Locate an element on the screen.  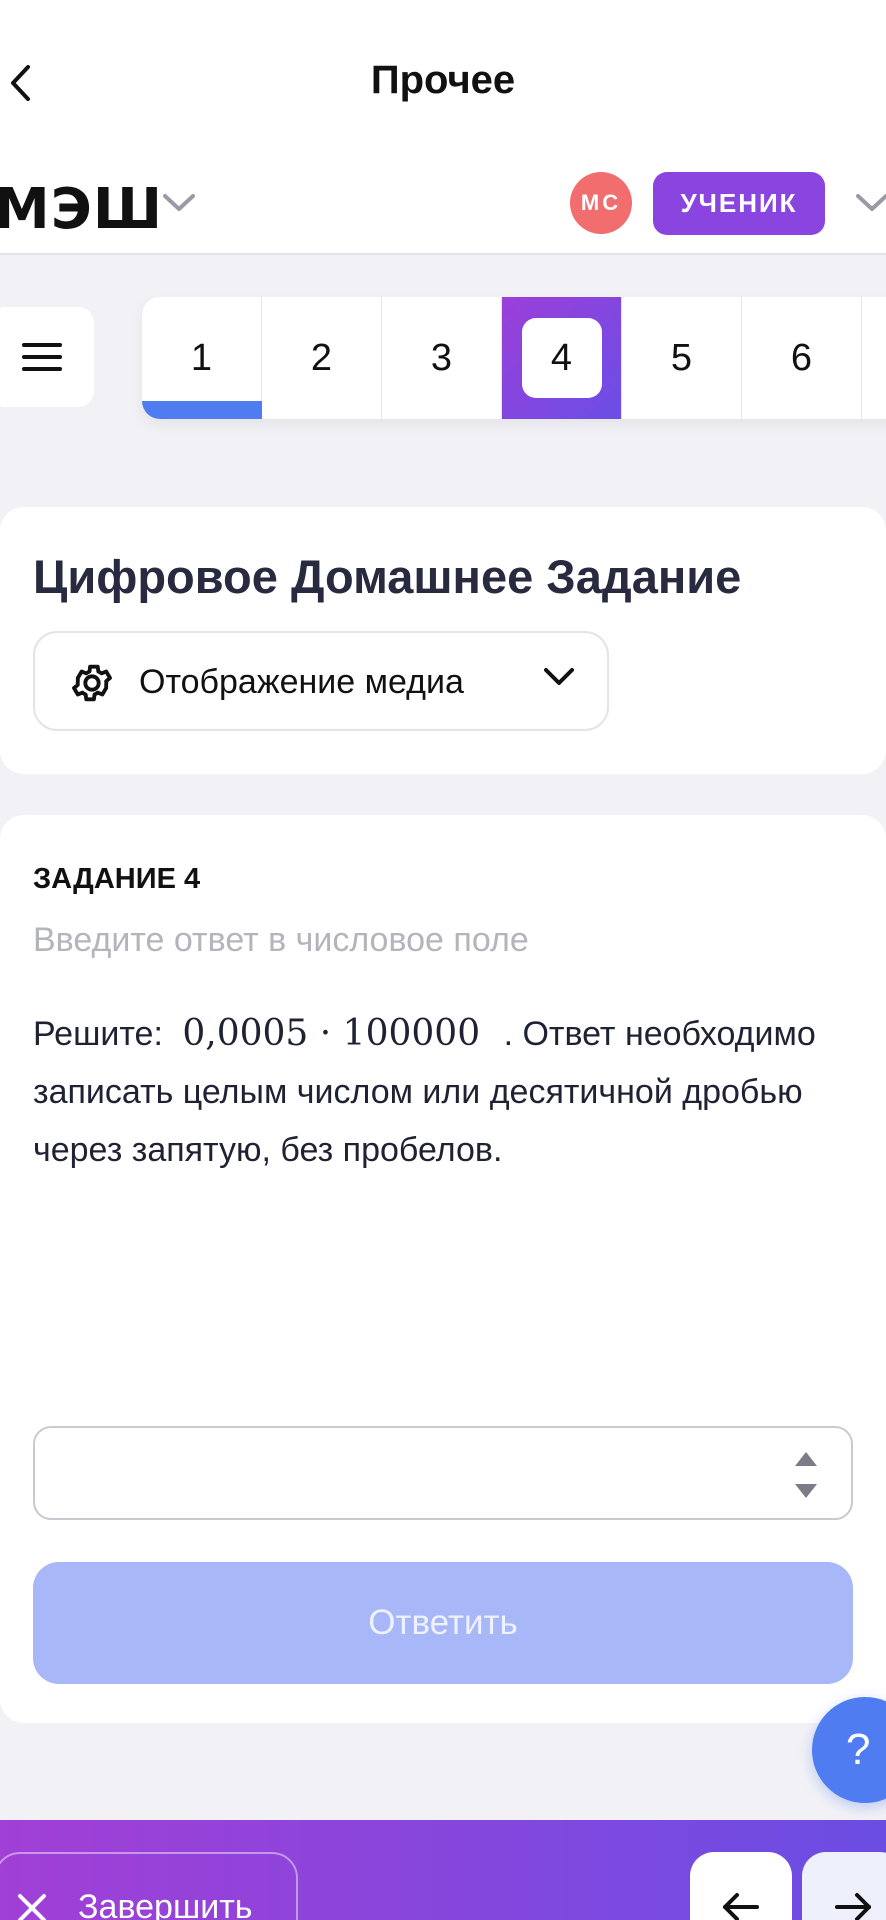
app-header: МЭШ МС УЧЕНИК is located at coordinates (443, 210).